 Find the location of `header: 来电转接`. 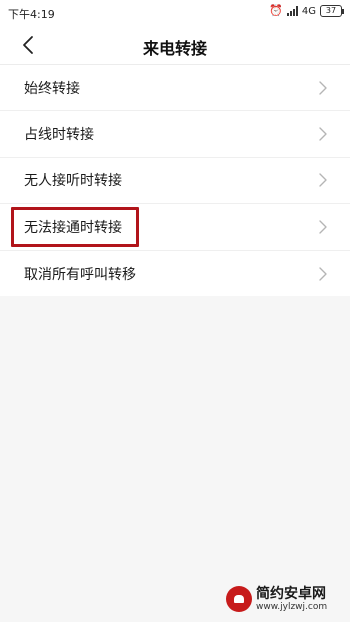

header: 来电转接 is located at coordinates (175, 45).